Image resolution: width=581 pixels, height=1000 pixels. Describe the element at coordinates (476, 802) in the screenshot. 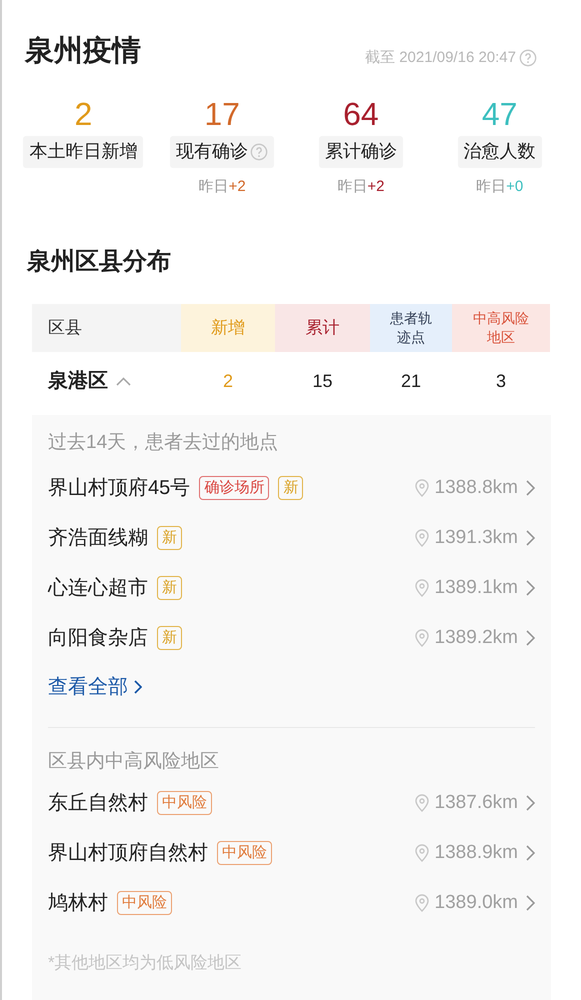

I see `distance: 1387.6km` at that location.